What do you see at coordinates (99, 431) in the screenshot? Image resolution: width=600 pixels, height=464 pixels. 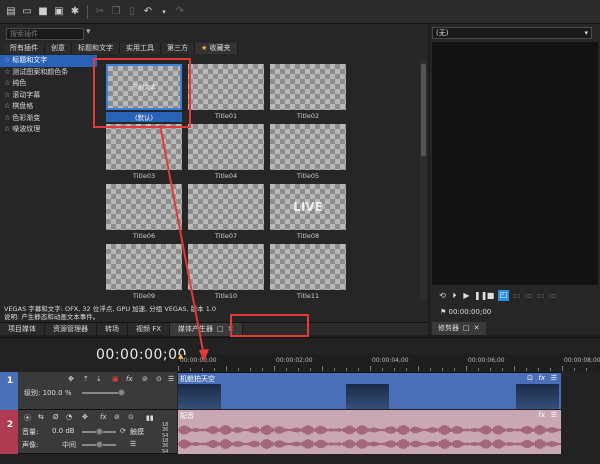 I see `volume-knob` at bounding box center [99, 431].